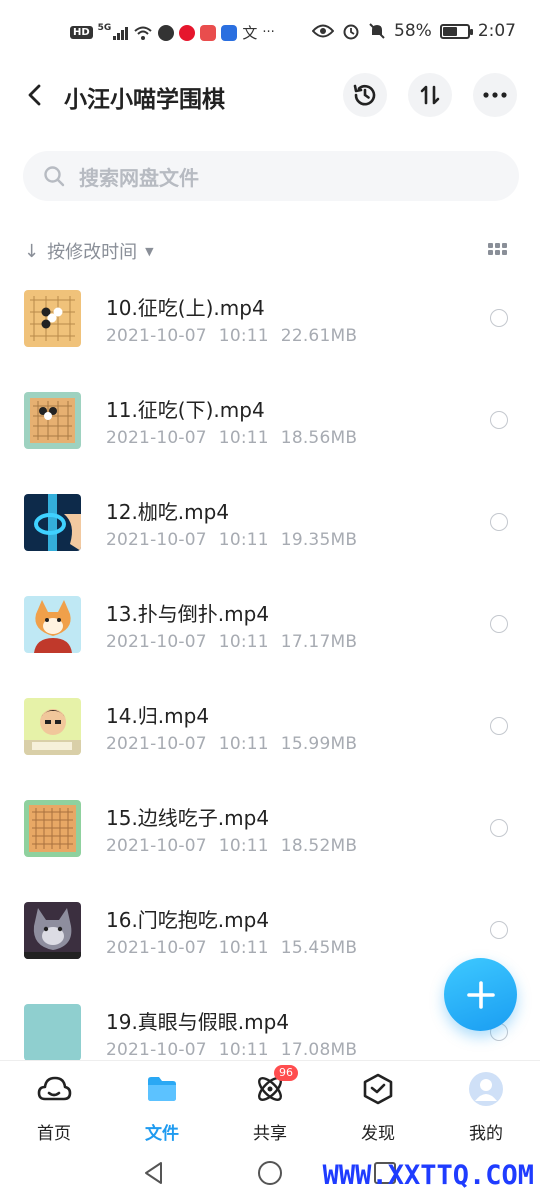 The image size is (540, 1200). Describe the element at coordinates (187, 32) in the screenshot. I see `weibo-icon` at that location.